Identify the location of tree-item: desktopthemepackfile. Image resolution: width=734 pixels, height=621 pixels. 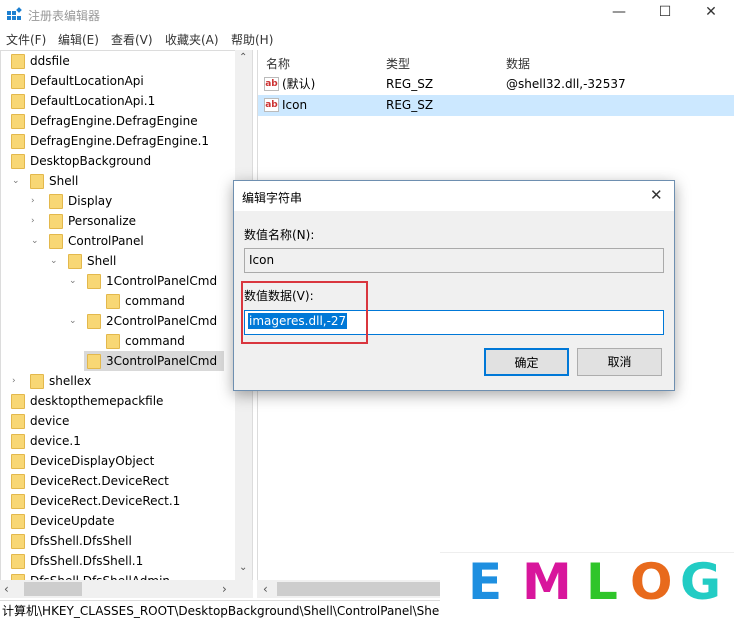
(118, 401).